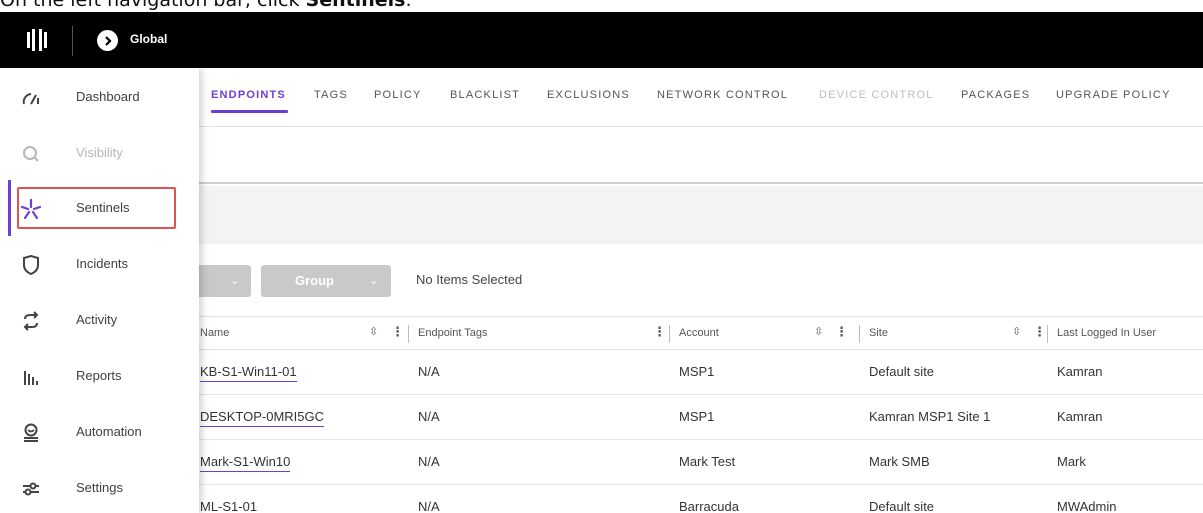 The height and width of the screenshot is (513, 1203). I want to click on gauge-icon, so click(31, 98).